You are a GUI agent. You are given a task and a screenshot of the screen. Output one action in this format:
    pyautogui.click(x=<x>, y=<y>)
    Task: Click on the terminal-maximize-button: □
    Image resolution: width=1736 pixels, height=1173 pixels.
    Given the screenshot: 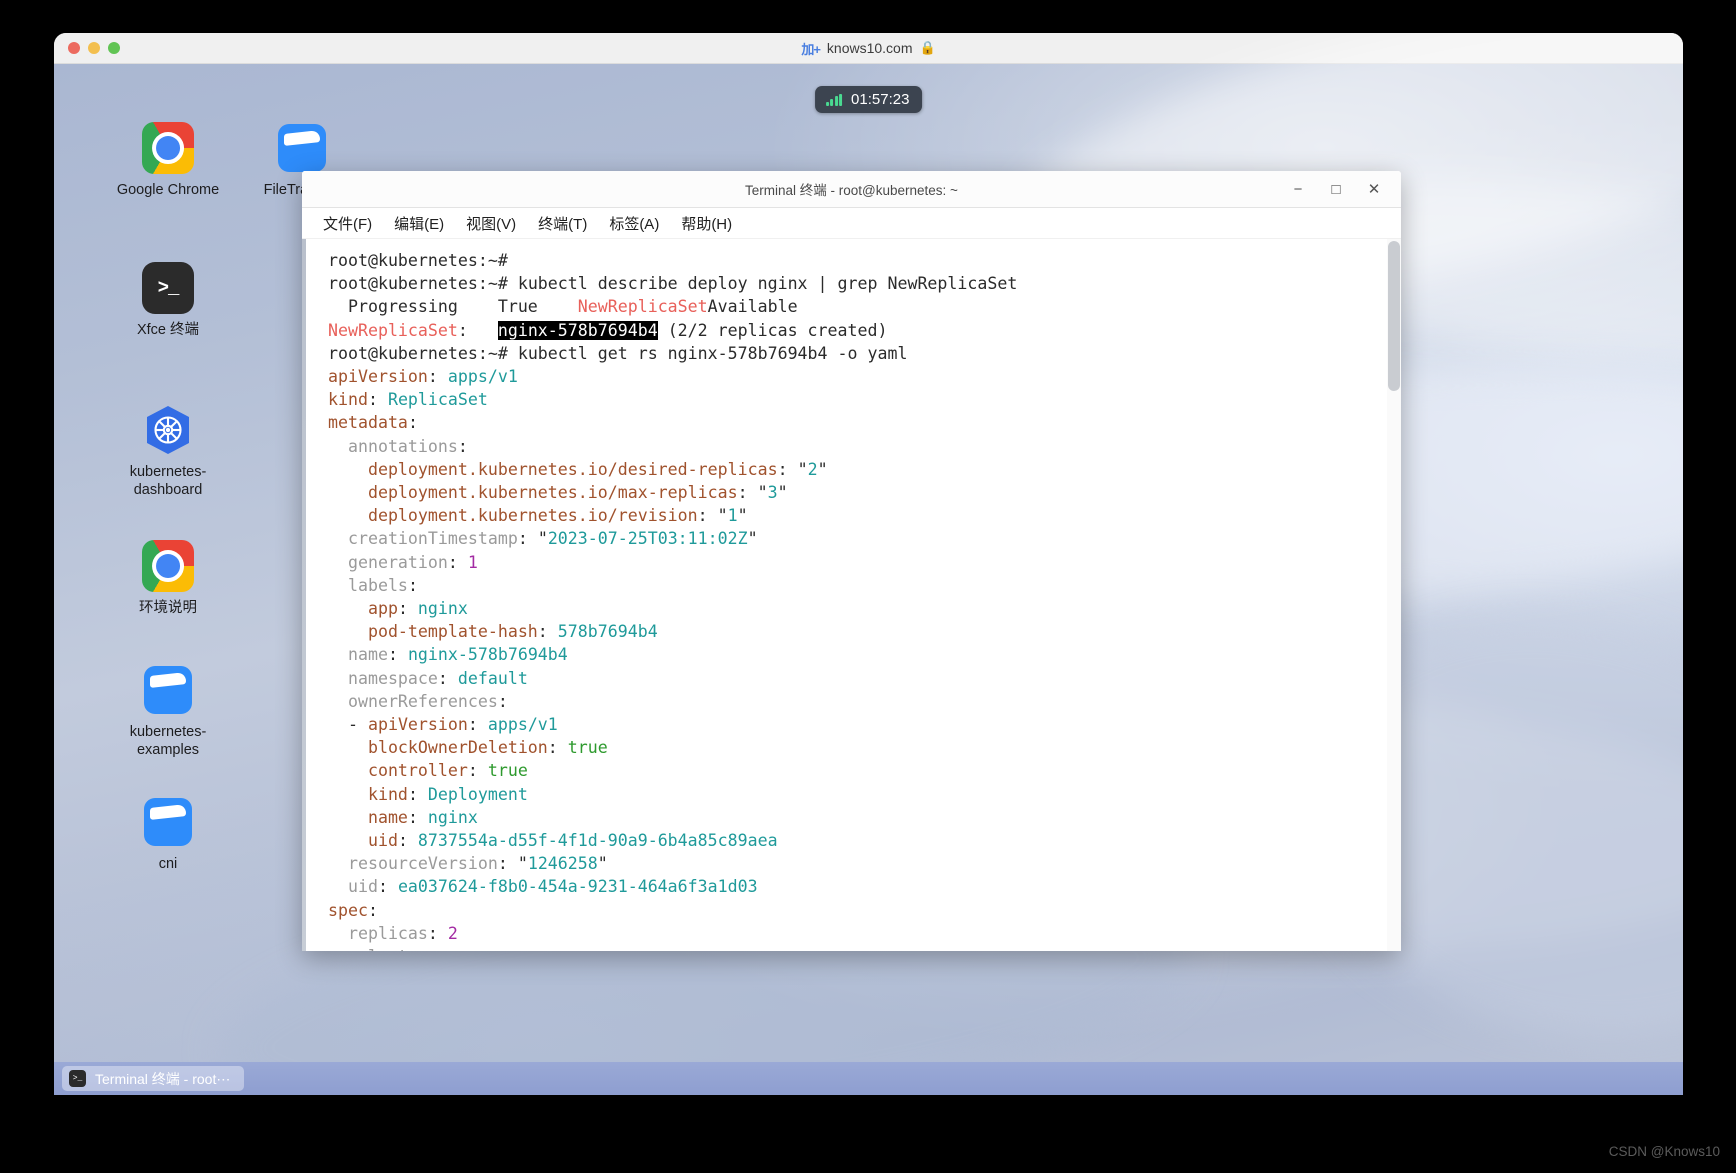 What is the action you would take?
    pyautogui.click(x=1336, y=189)
    